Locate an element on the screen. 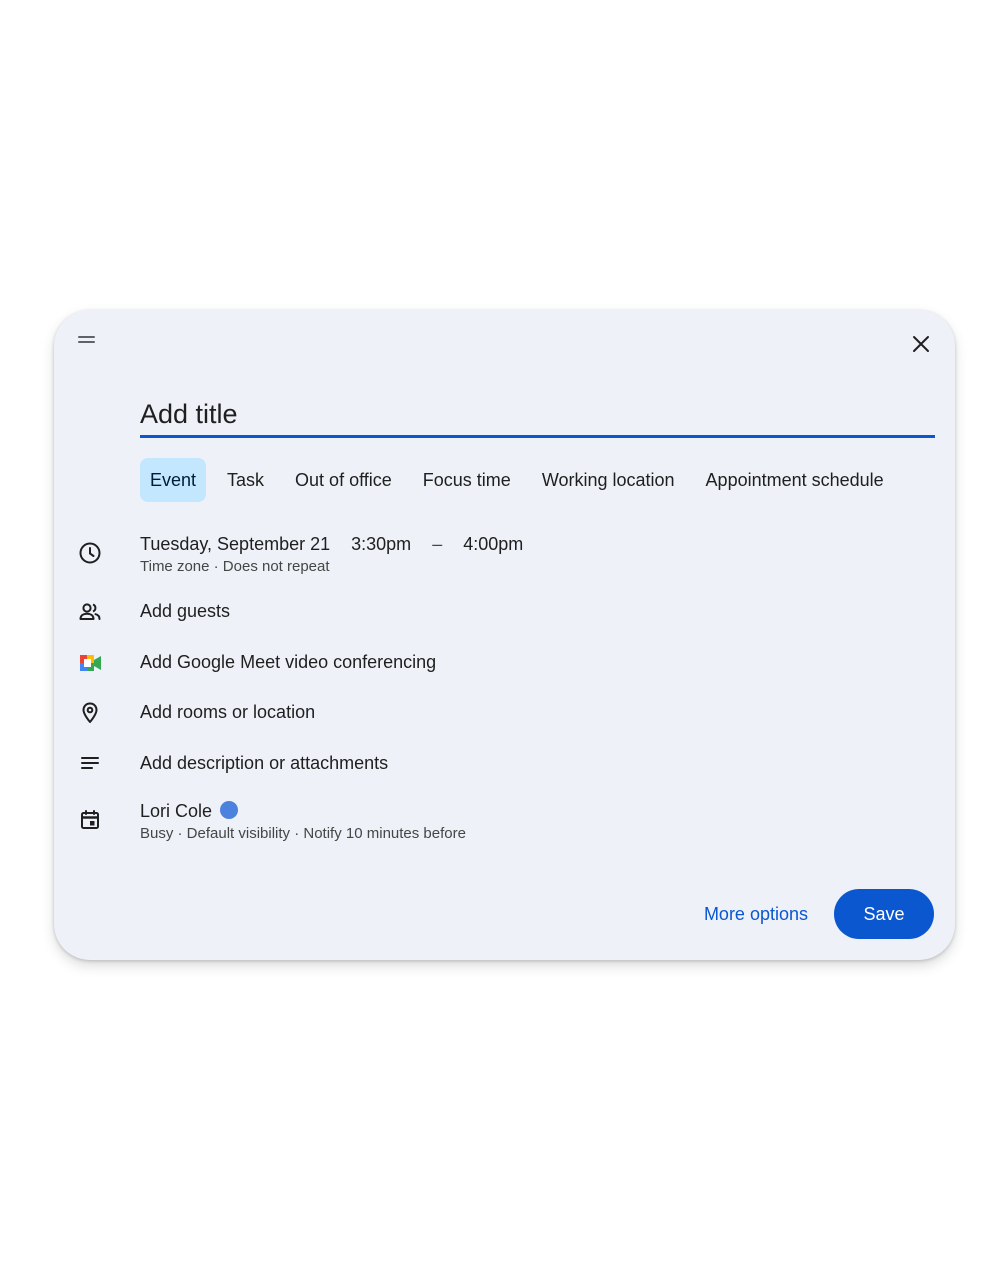  close-button is located at coordinates (921, 344).